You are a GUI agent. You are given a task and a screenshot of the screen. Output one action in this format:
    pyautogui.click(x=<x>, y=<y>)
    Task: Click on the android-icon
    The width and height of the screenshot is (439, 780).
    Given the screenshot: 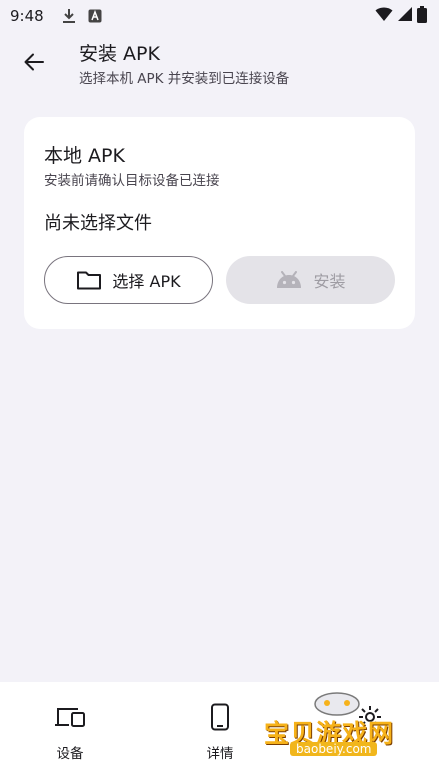 What is the action you would take?
    pyautogui.click(x=289, y=279)
    